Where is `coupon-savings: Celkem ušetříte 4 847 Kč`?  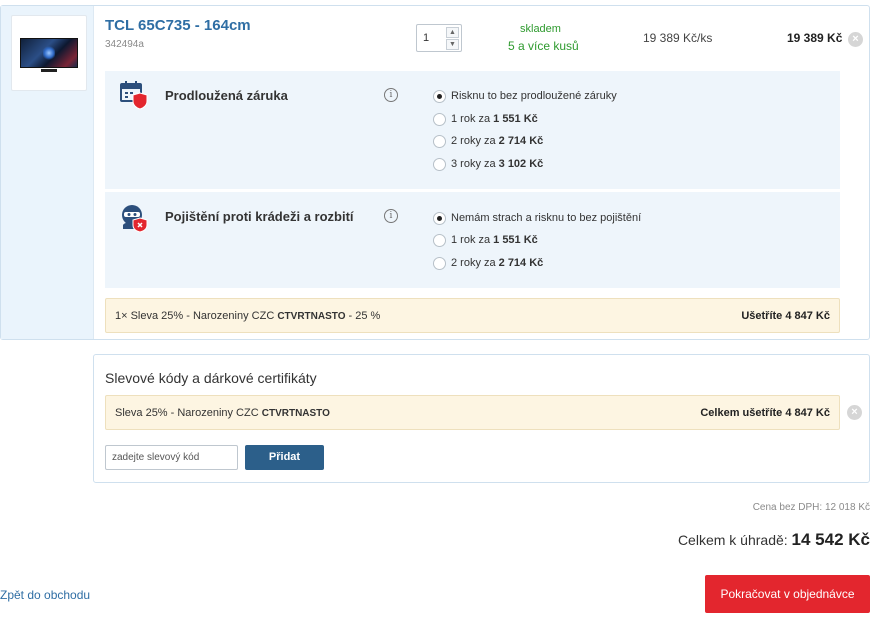 coupon-savings: Celkem ušetříte 4 847 Kč is located at coordinates (765, 413).